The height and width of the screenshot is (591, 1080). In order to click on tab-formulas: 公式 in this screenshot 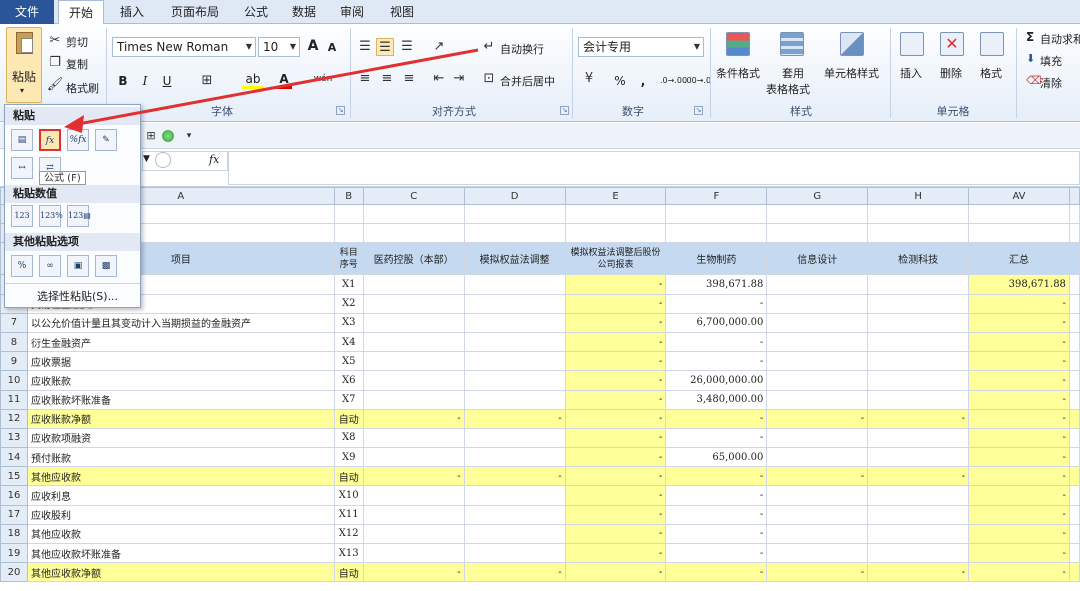, I will do `click(256, 12)`.